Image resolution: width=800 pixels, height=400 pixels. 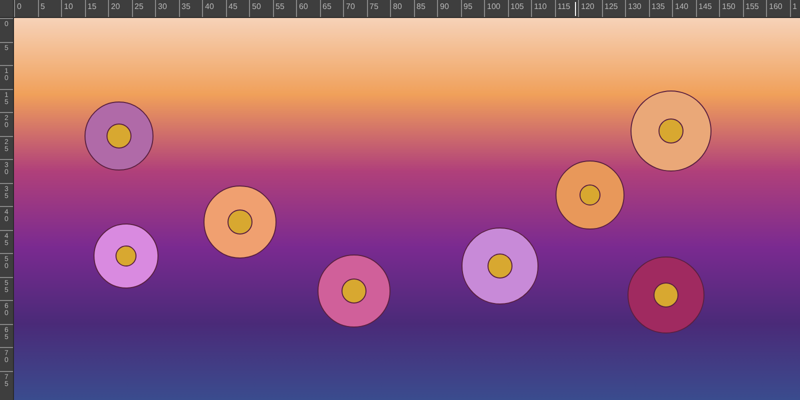 I want to click on ruler-marker, so click(x=575, y=9).